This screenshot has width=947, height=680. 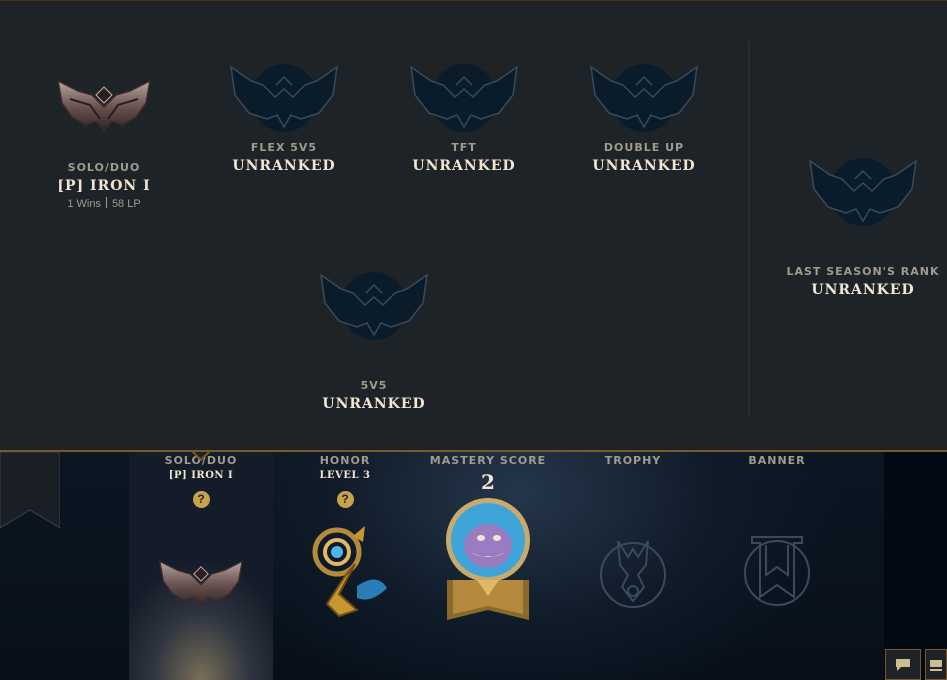 What do you see at coordinates (284, 147) in the screenshot?
I see `queue-label: FLEX 5V5` at bounding box center [284, 147].